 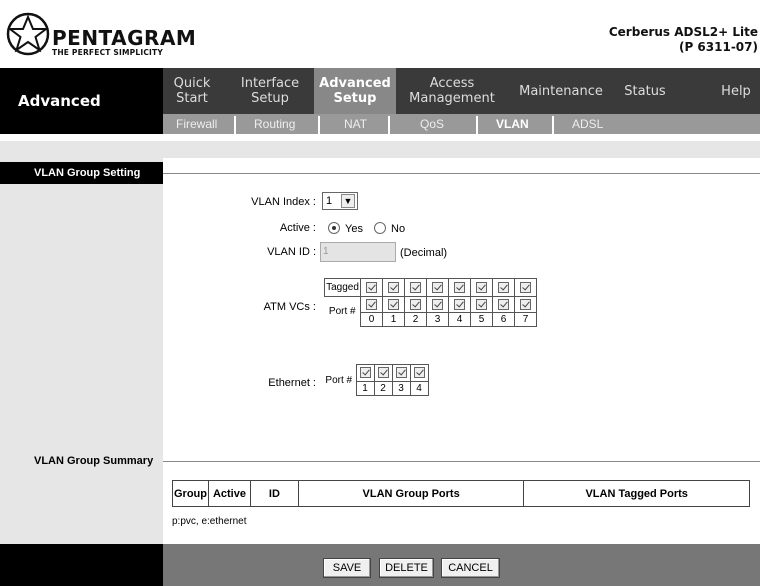 I want to click on subtab-firewall: Firewall, so click(x=196, y=124).